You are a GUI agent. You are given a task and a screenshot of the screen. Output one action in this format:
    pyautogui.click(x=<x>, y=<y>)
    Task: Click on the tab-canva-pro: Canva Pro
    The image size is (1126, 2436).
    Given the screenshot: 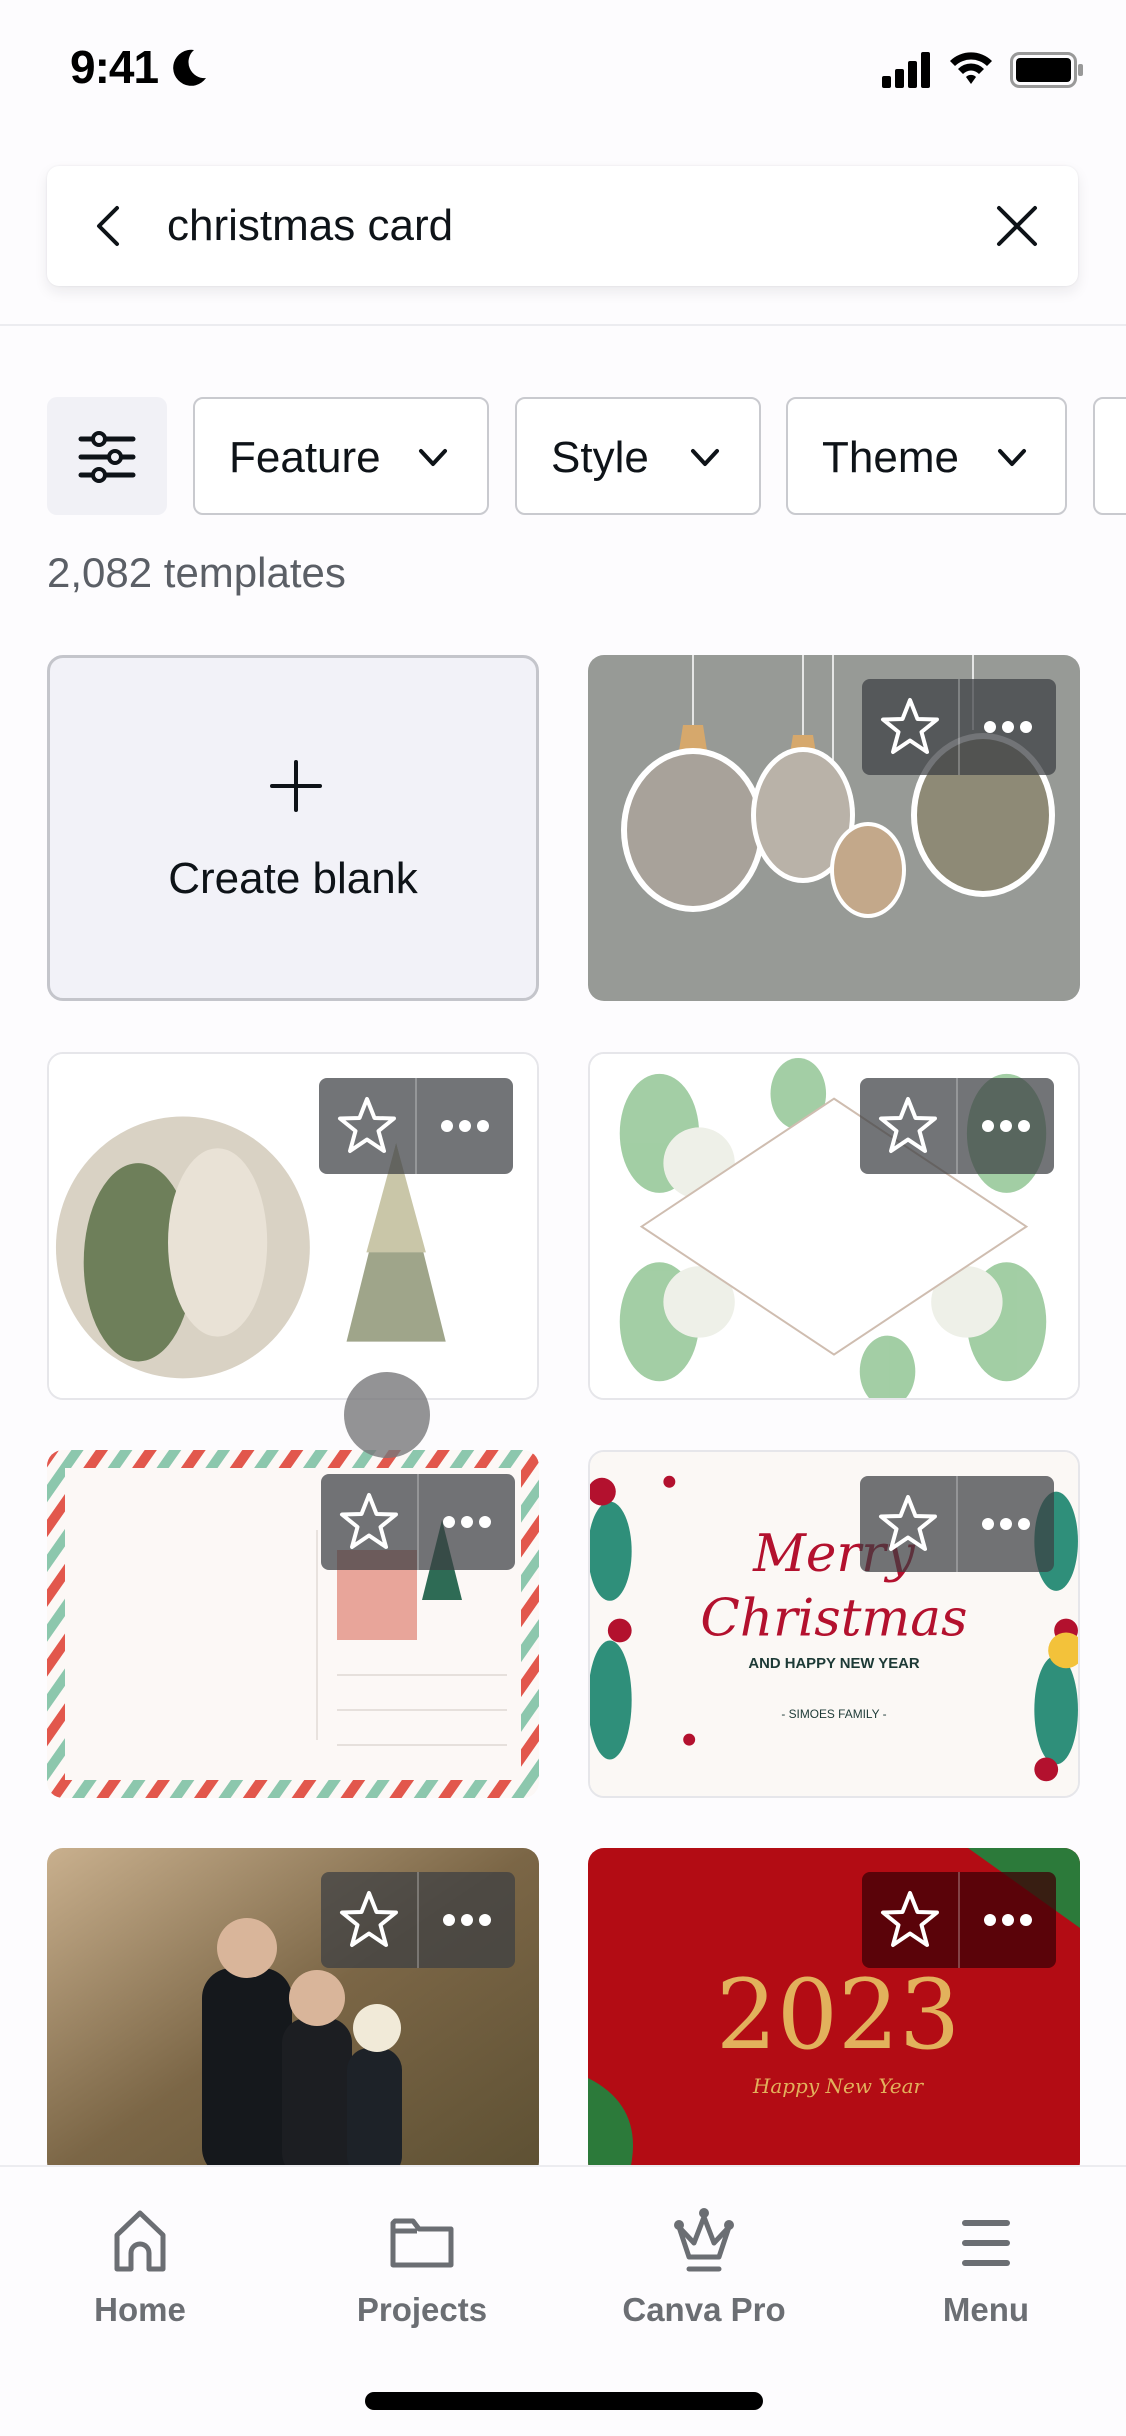 What is the action you would take?
    pyautogui.click(x=704, y=2272)
    